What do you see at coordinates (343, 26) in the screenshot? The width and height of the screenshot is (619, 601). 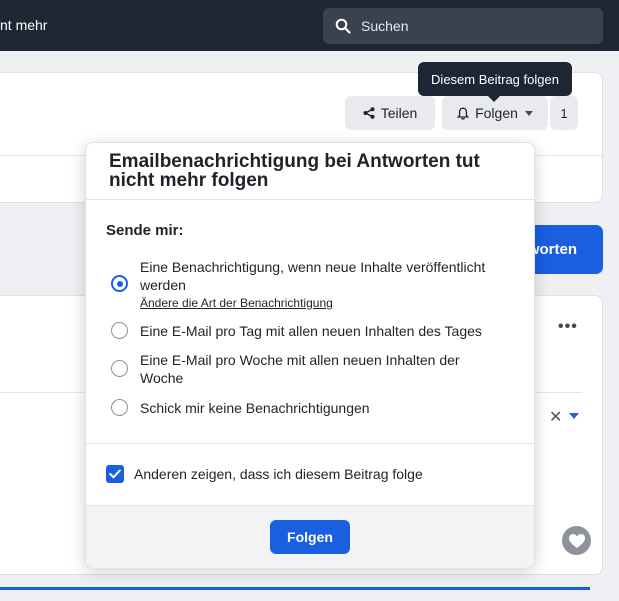 I see `search-icon` at bounding box center [343, 26].